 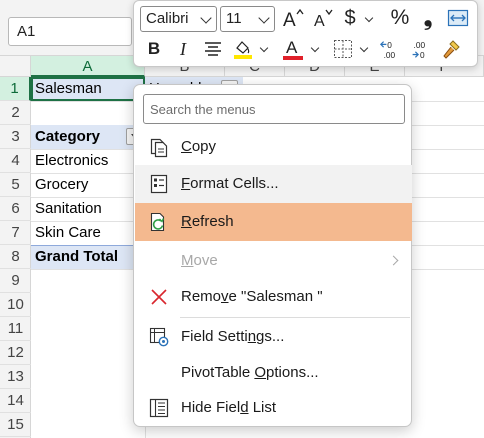 I want to click on increase-font-size-button: A, so click(x=293, y=18).